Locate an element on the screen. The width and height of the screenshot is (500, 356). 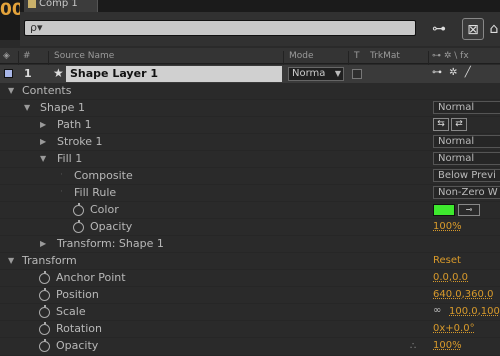
search-icon: ρ▾ is located at coordinates (37, 28).